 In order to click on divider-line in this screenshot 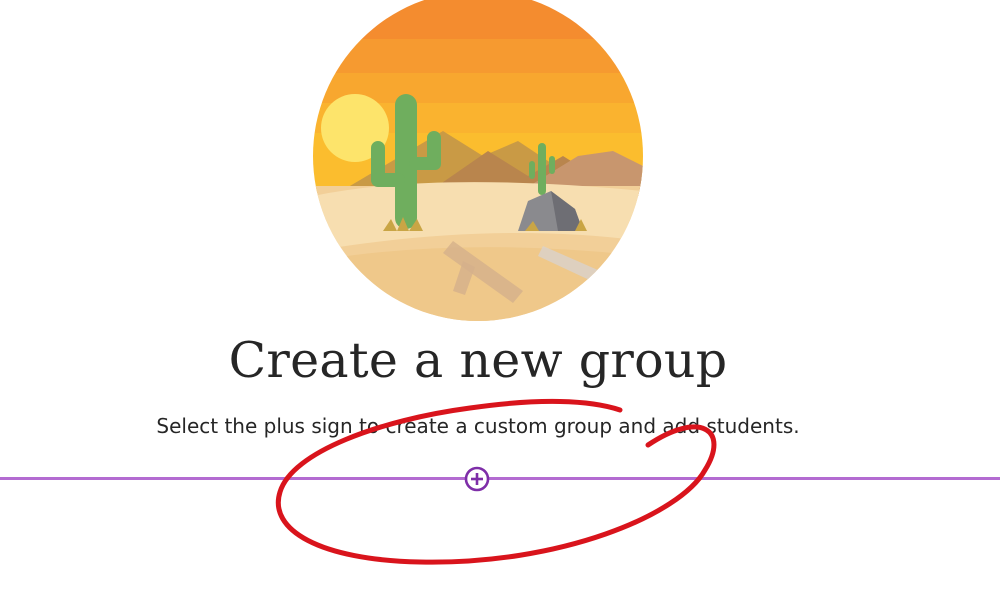, I will do `click(500, 478)`.